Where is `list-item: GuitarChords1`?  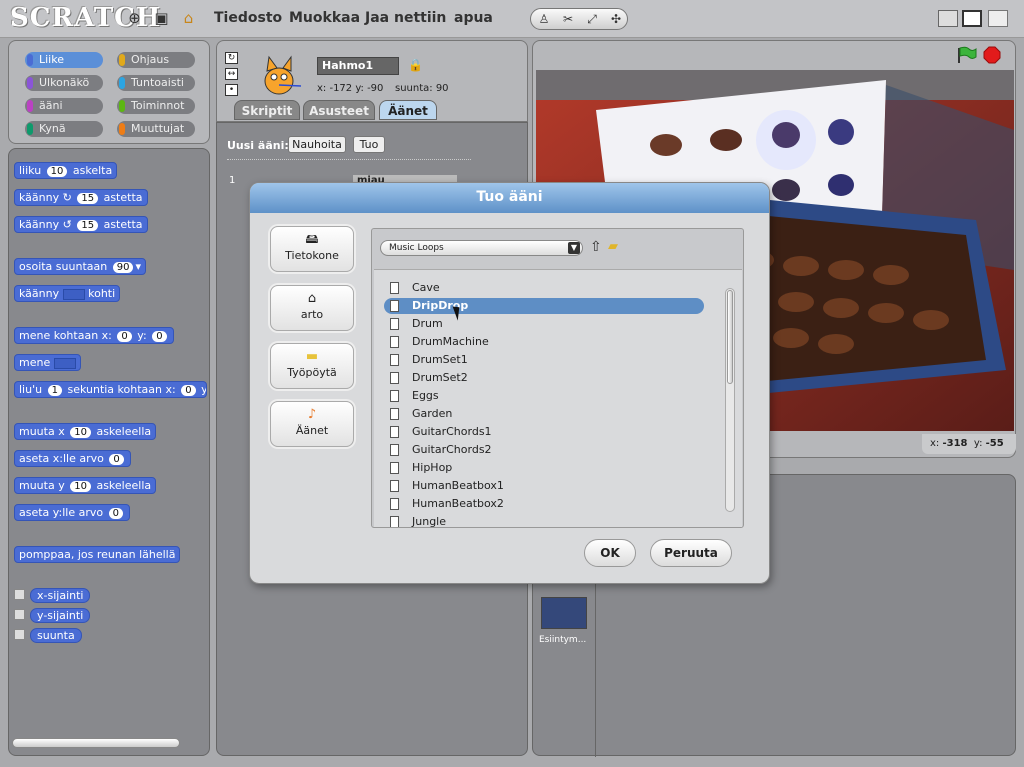 list-item: GuitarChords1 is located at coordinates (544, 432).